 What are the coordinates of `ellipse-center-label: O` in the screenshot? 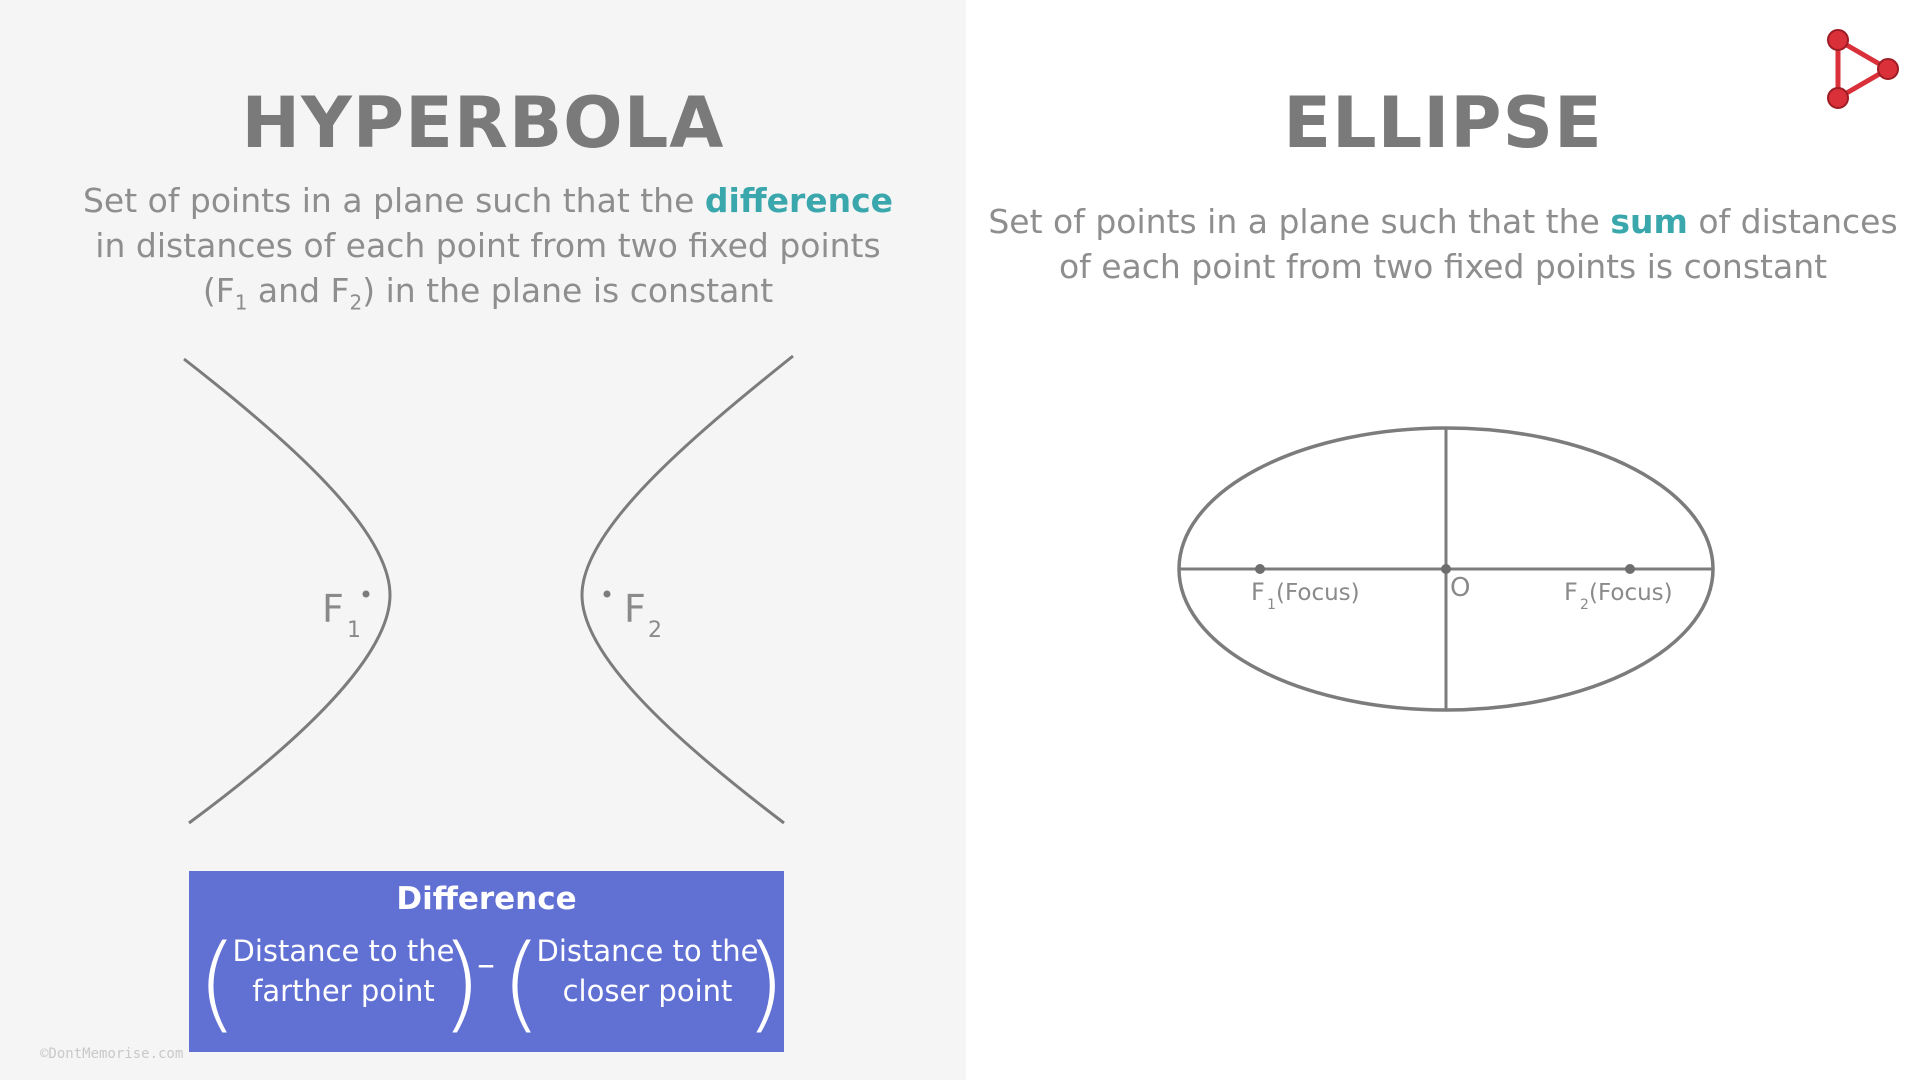 It's located at (1460, 588).